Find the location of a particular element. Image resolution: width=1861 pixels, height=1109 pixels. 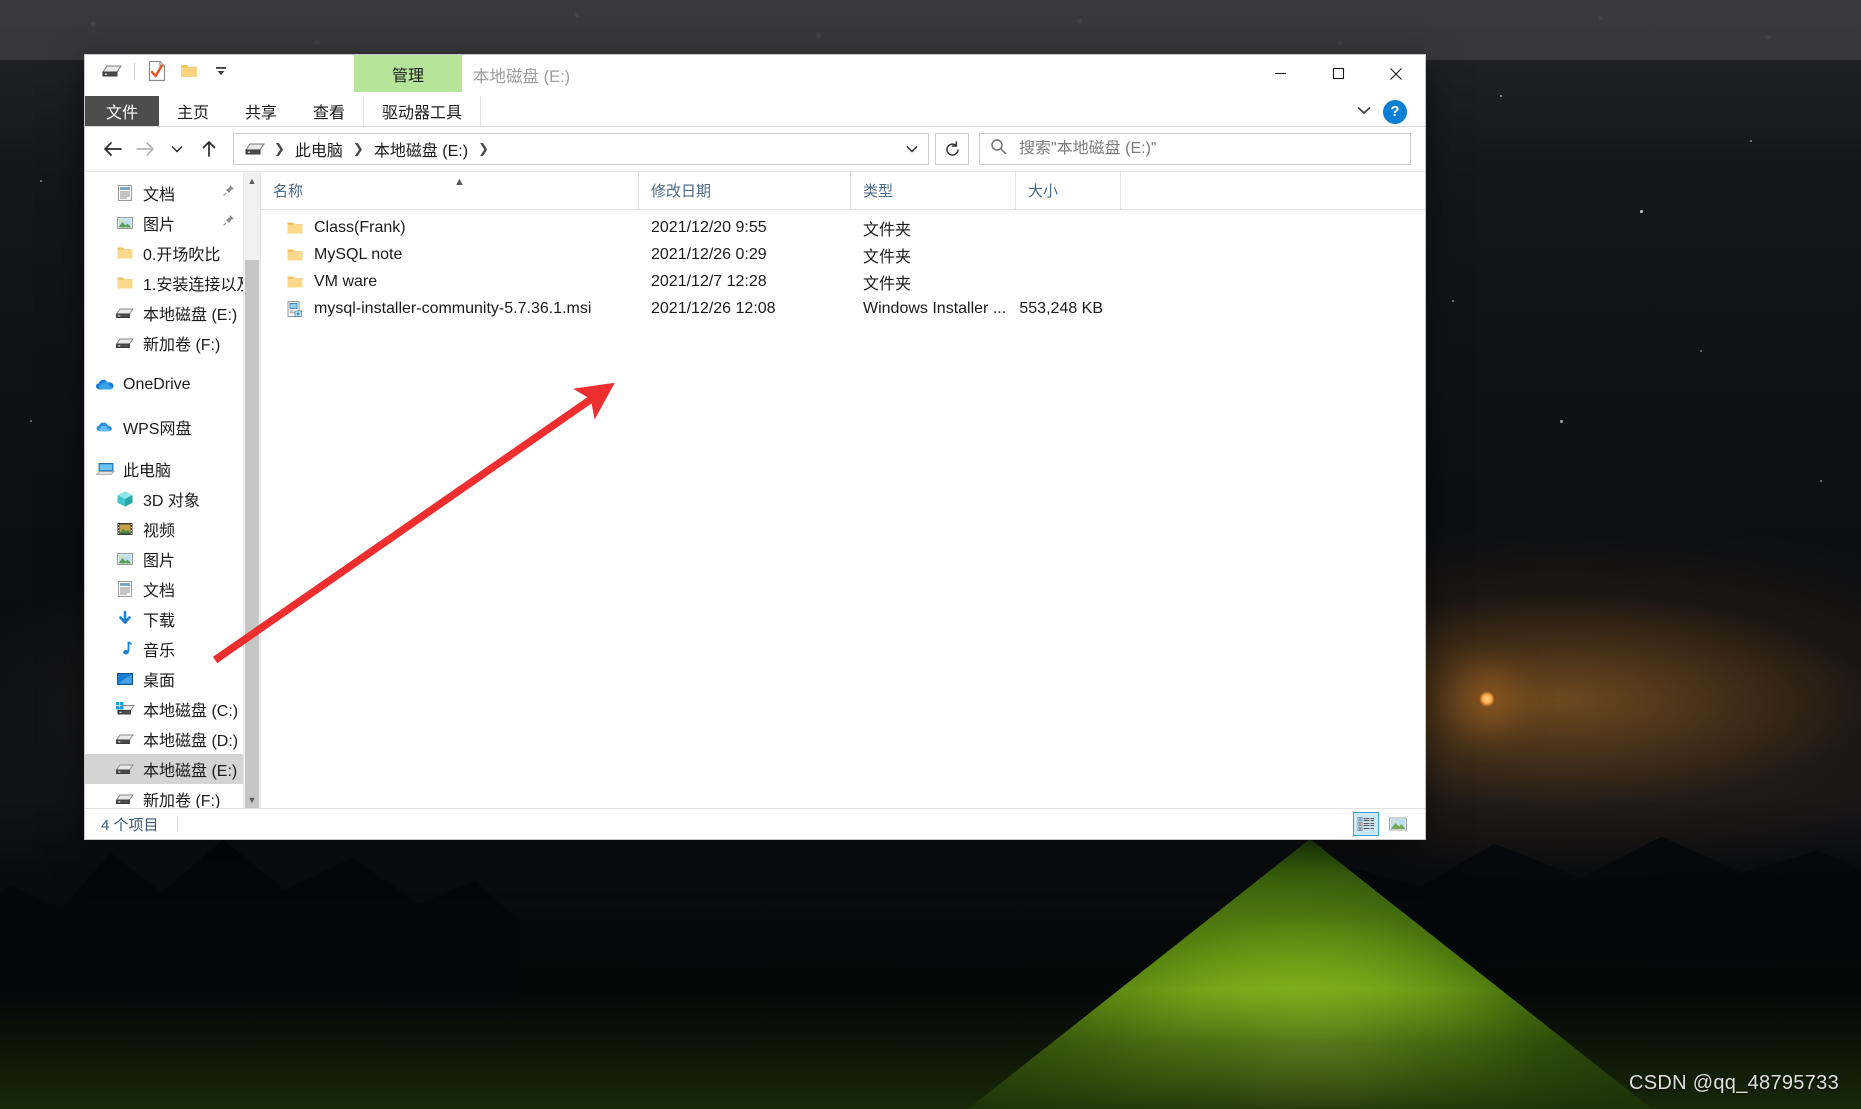

sidebar-item-music: 音乐 is located at coordinates (164, 649).